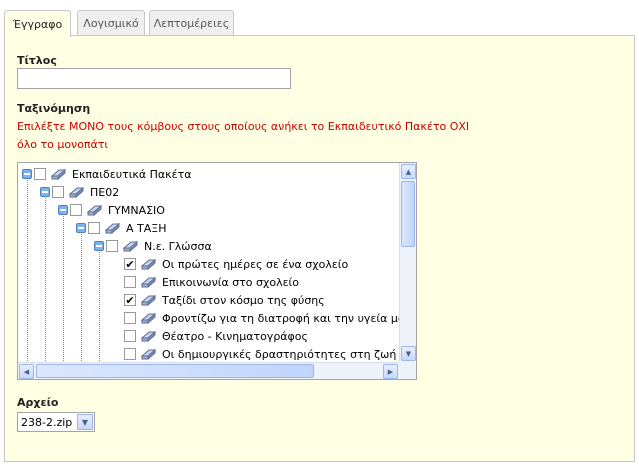  Describe the element at coordinates (243, 300) in the screenshot. I see `tree-node-label: Ταξίδι στον κόσμο της φύσης` at that location.